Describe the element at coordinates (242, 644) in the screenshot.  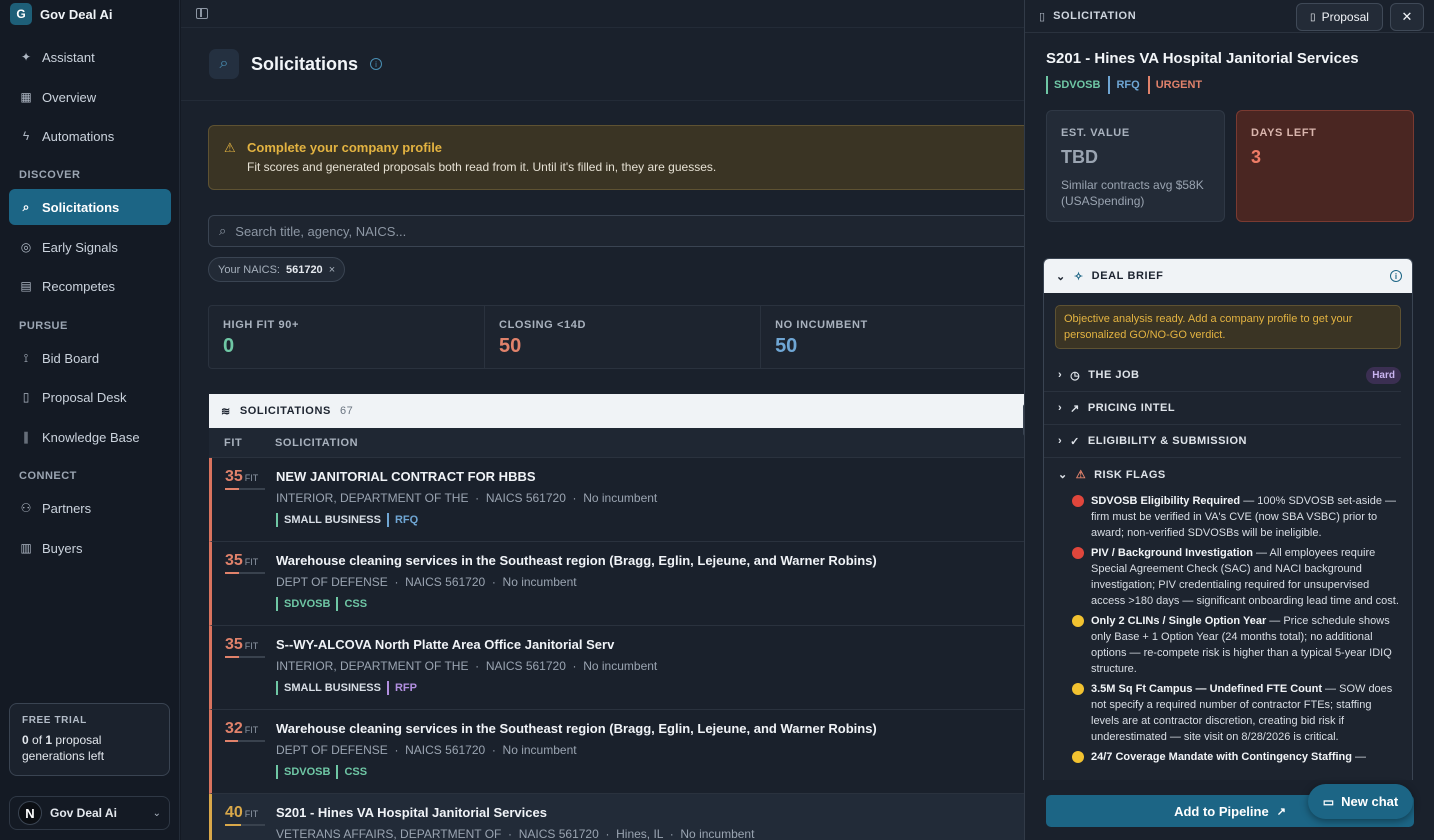
I see `fit-score: 35 FIT` at that location.